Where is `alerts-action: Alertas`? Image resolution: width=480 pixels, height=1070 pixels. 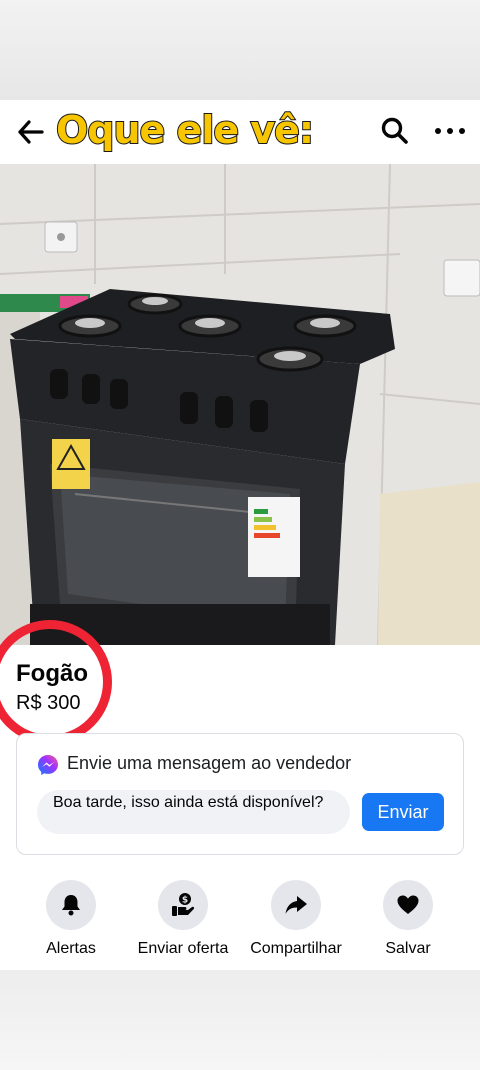
alerts-action: Alertas is located at coordinates (71, 919).